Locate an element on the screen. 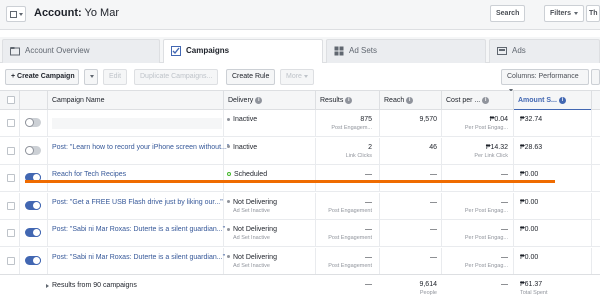 The height and width of the screenshot is (300, 600). tab-ads: Ads is located at coordinates (544, 51).